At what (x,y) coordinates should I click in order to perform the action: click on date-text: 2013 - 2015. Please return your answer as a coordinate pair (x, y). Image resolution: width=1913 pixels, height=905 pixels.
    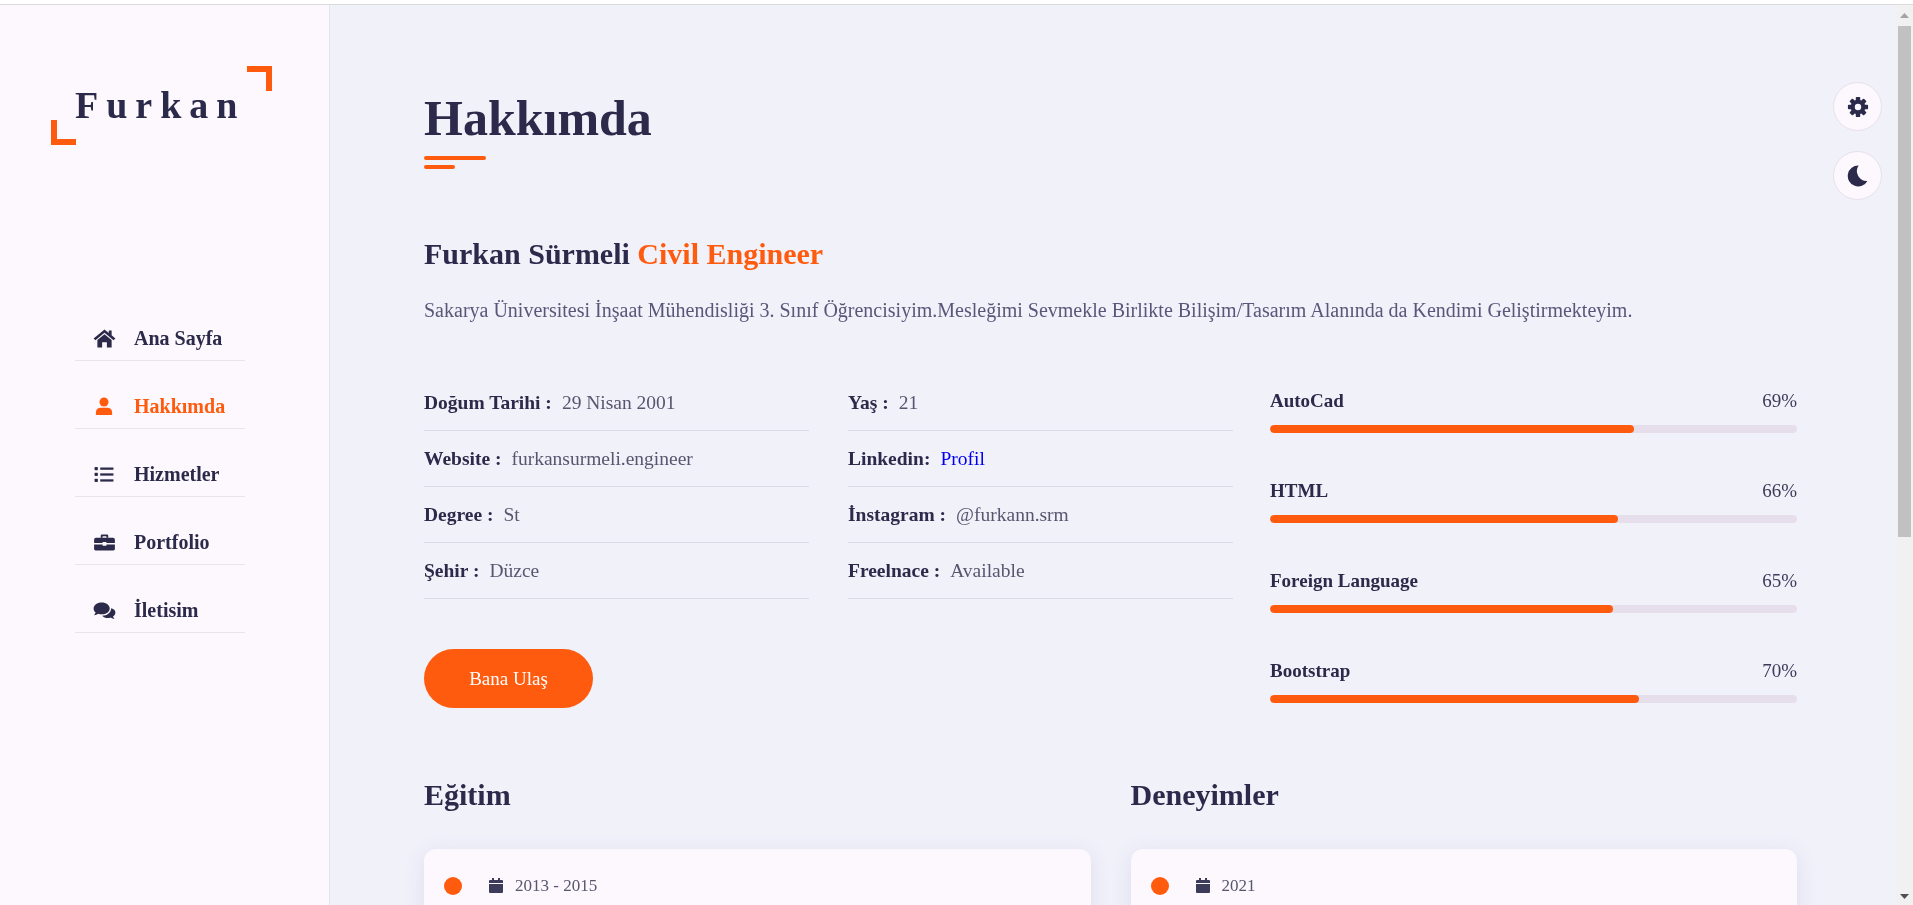
    Looking at the image, I should click on (556, 885).